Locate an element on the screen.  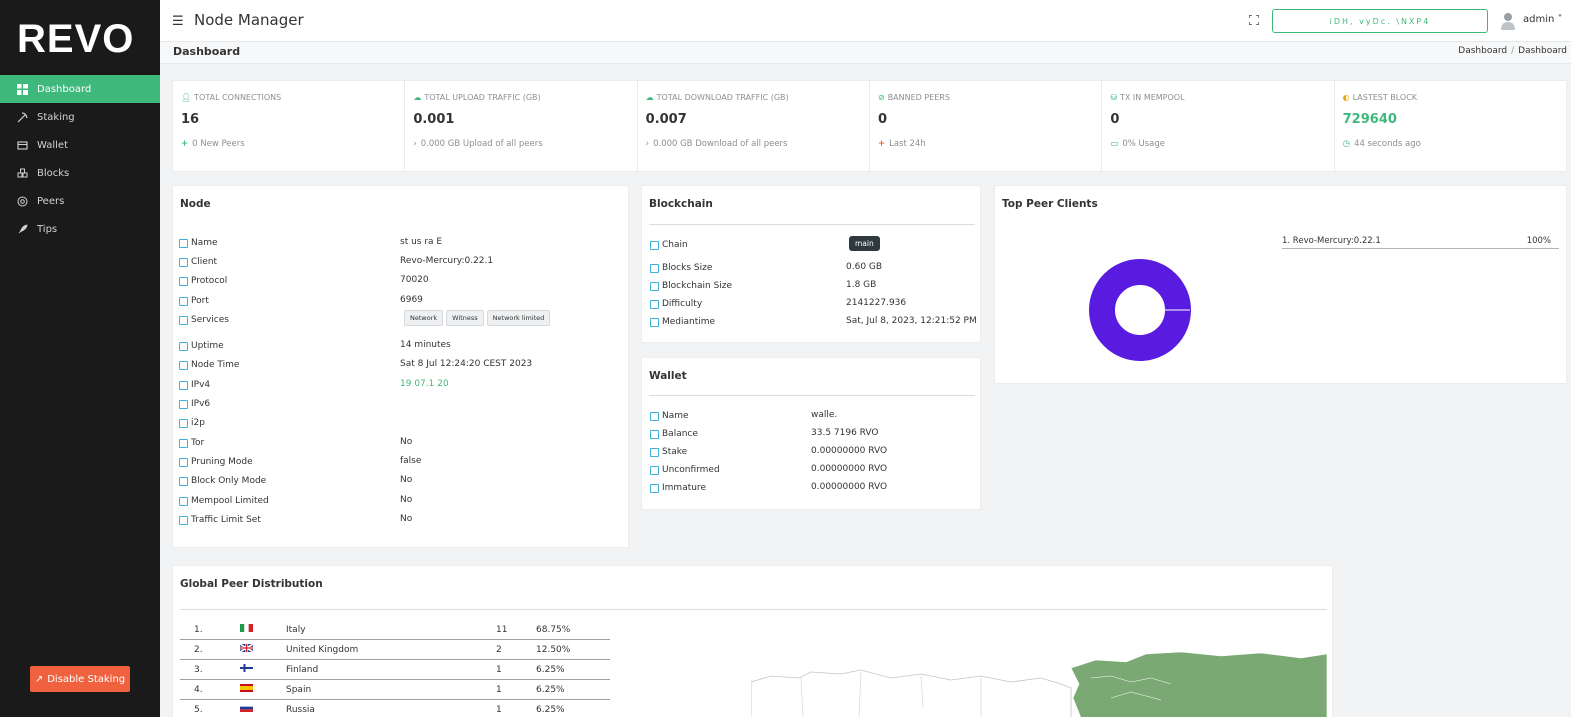
revo-logo: REVO is located at coordinates (76, 38).